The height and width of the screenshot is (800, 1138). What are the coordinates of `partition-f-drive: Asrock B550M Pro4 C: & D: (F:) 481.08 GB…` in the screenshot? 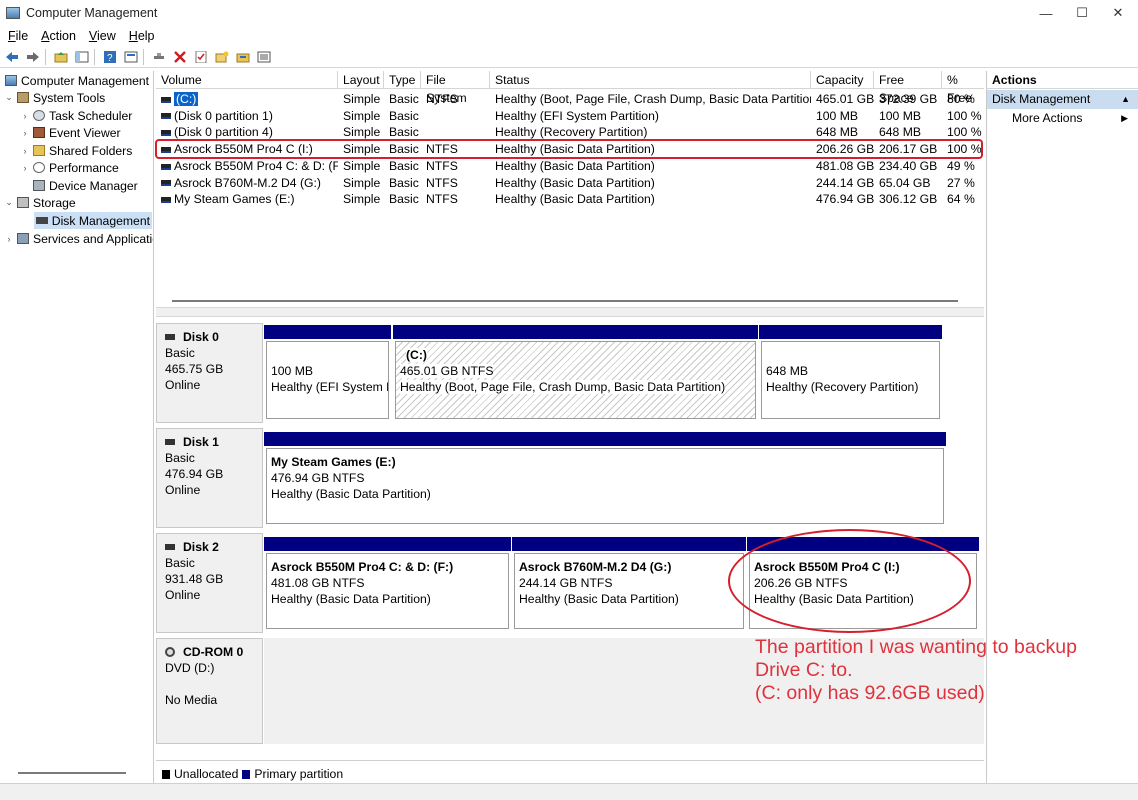 It's located at (387, 584).